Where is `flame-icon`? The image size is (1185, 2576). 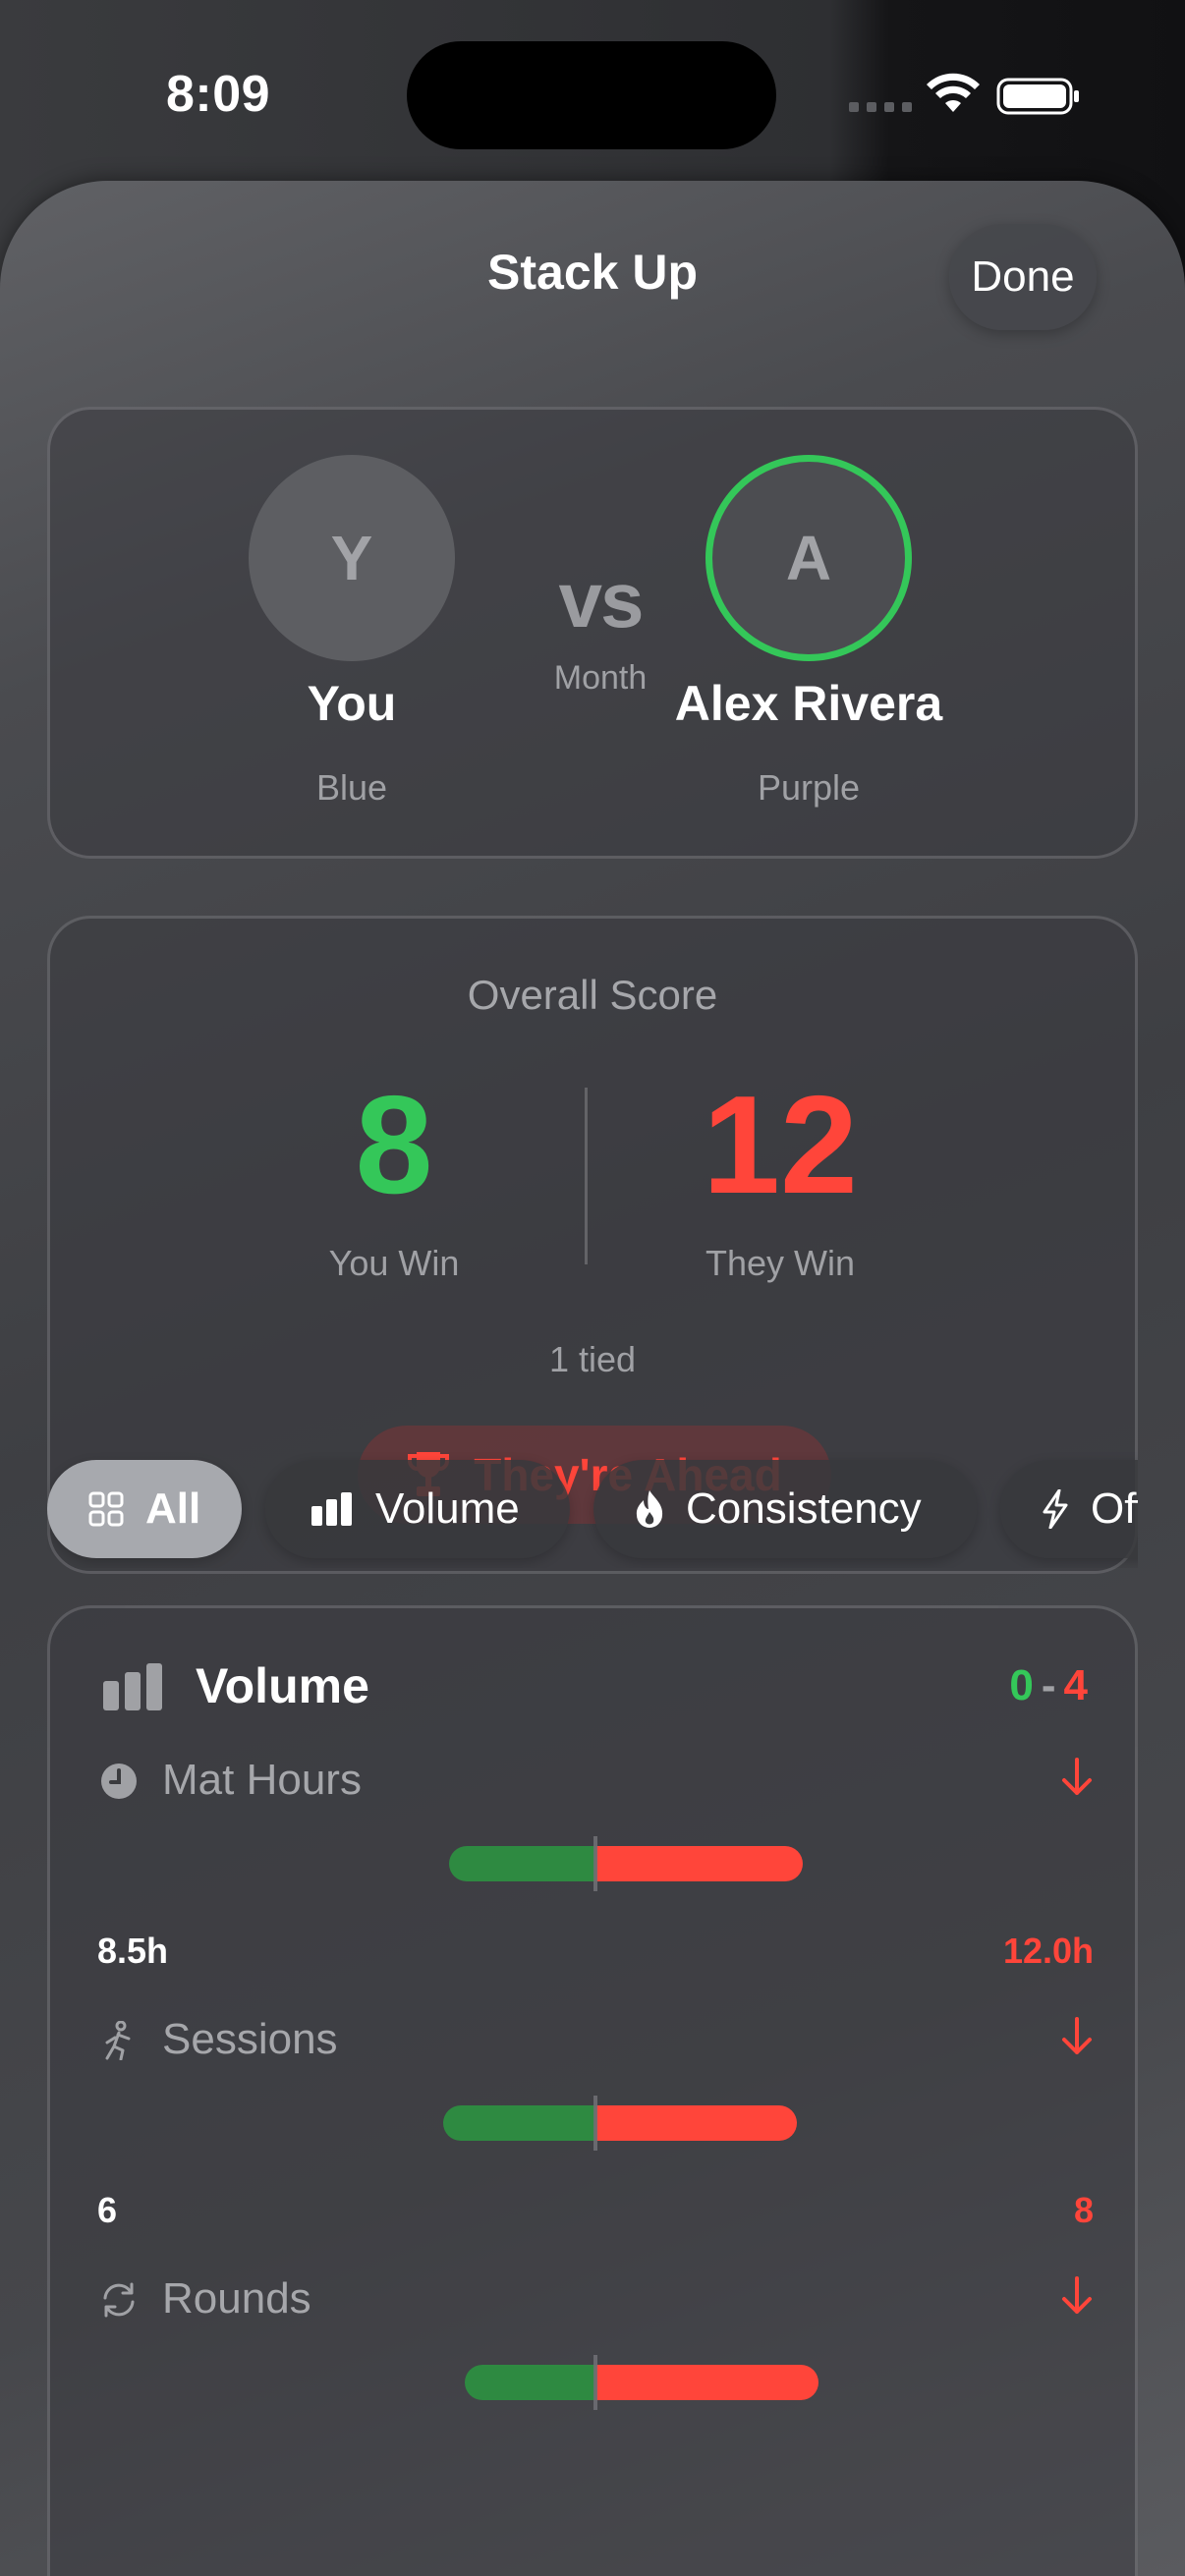 flame-icon is located at coordinates (650, 1509).